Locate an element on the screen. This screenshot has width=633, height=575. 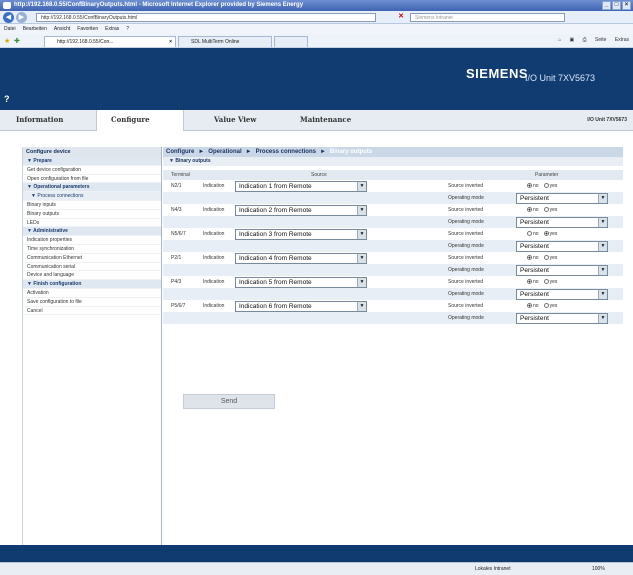
sidebar-item: Device and language is located at coordinates (92, 276).